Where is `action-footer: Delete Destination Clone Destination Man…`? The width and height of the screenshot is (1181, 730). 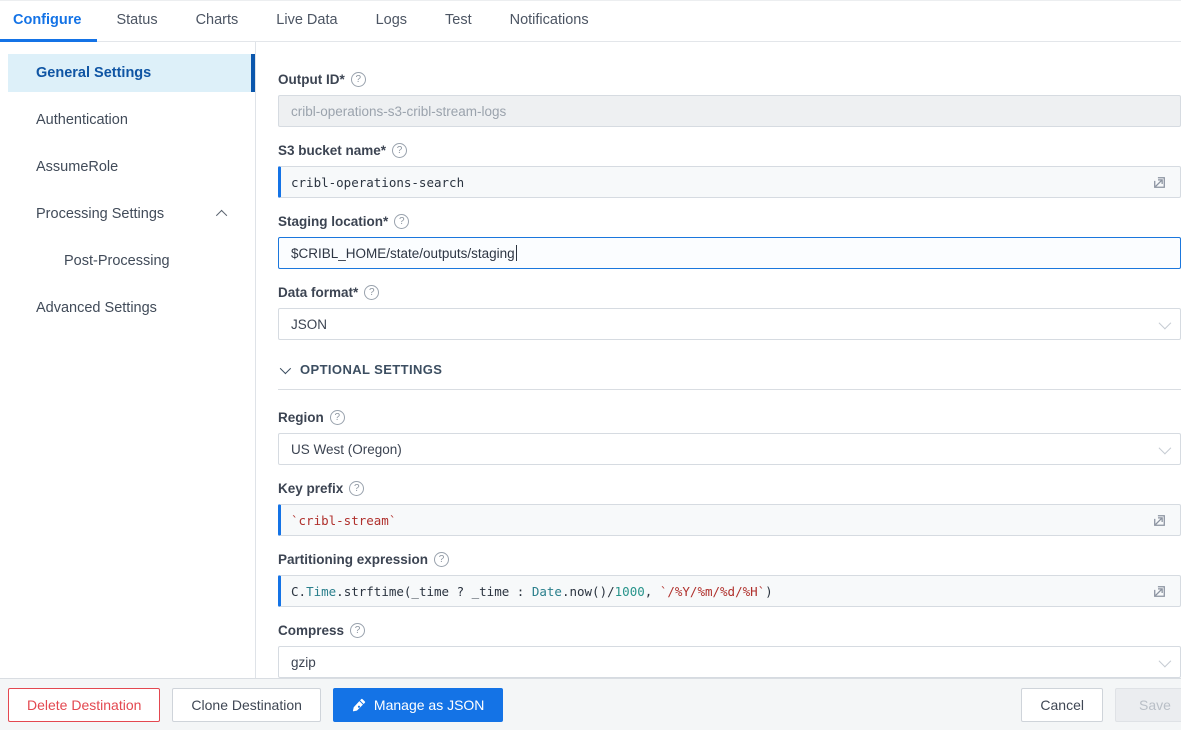 action-footer: Delete Destination Clone Destination Man… is located at coordinates (590, 704).